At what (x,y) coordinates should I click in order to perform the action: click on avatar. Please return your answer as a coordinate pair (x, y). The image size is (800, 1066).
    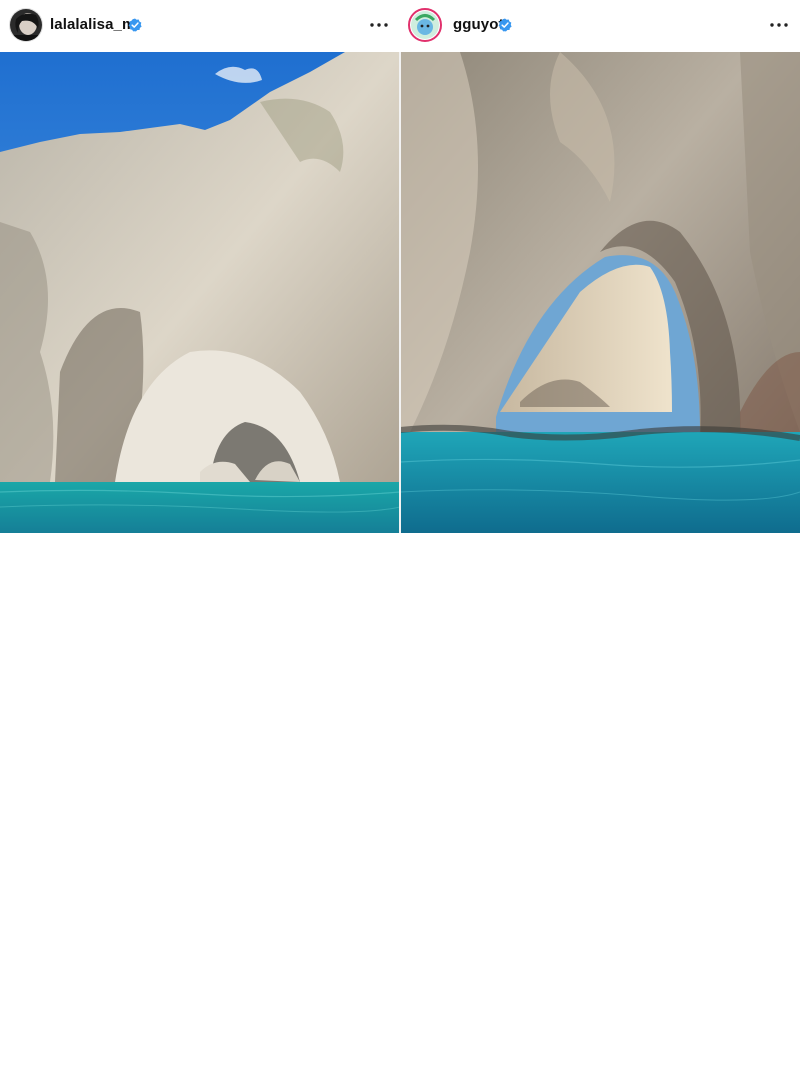
    Looking at the image, I should click on (26, 25).